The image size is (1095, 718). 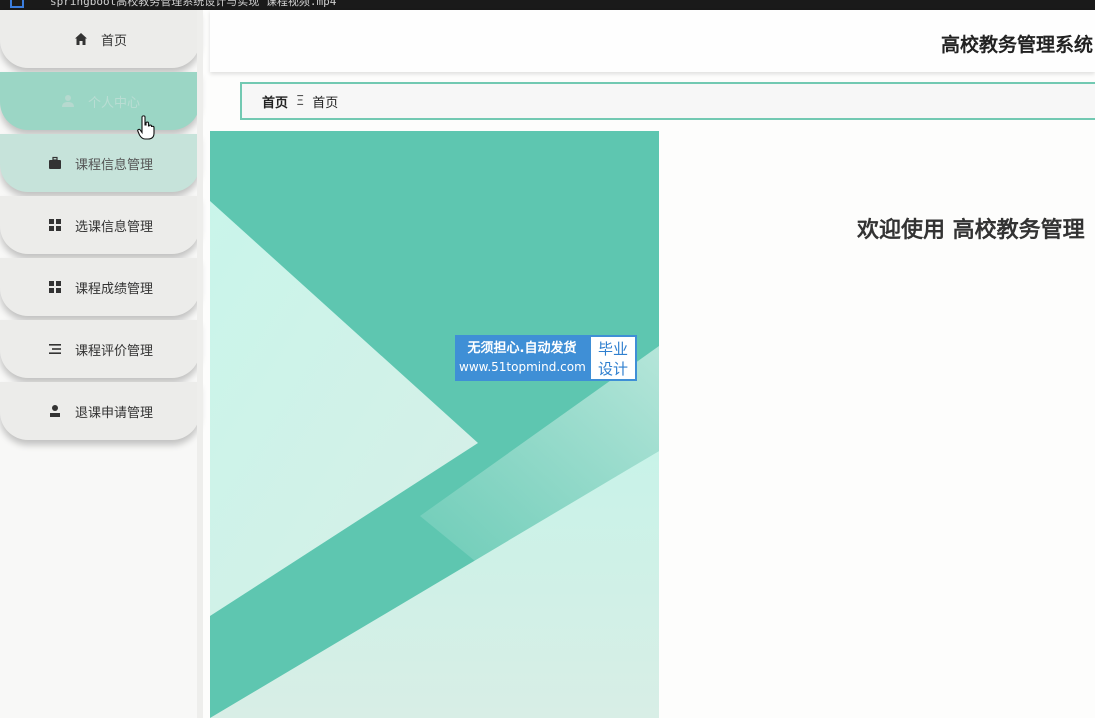 What do you see at coordinates (1017, 45) in the screenshot?
I see `system-title: 高校教务管理系统` at bounding box center [1017, 45].